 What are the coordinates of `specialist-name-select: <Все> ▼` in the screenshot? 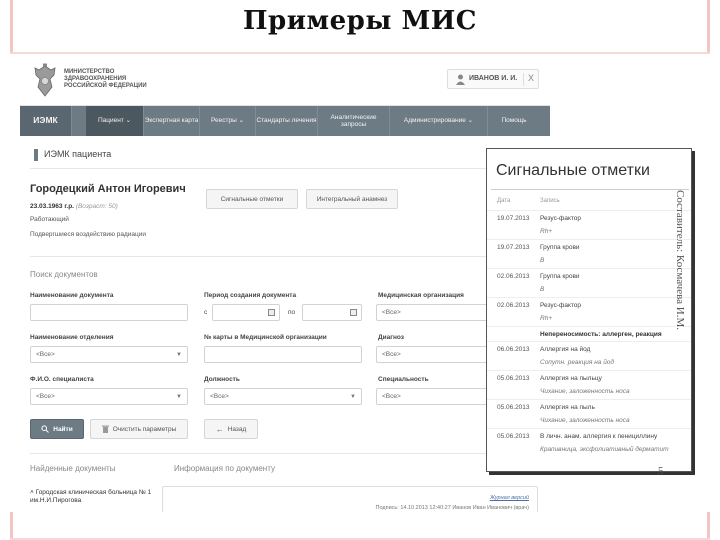 It's located at (109, 396).